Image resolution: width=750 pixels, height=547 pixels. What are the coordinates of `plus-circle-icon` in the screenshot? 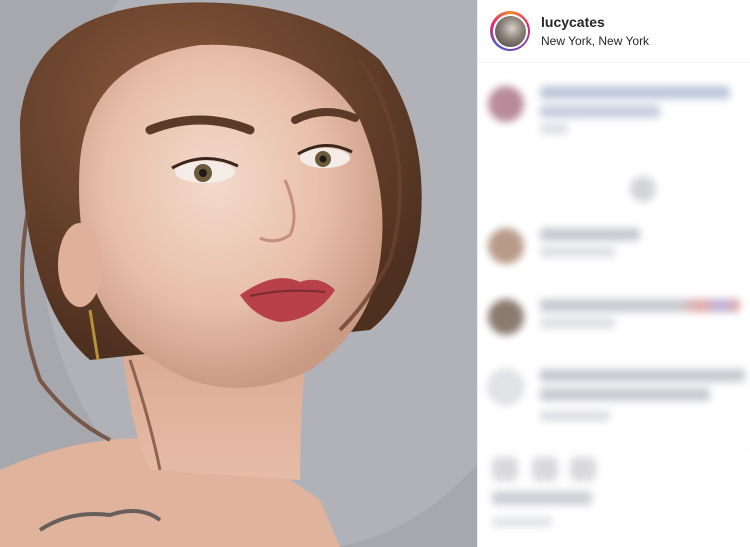 It's located at (643, 189).